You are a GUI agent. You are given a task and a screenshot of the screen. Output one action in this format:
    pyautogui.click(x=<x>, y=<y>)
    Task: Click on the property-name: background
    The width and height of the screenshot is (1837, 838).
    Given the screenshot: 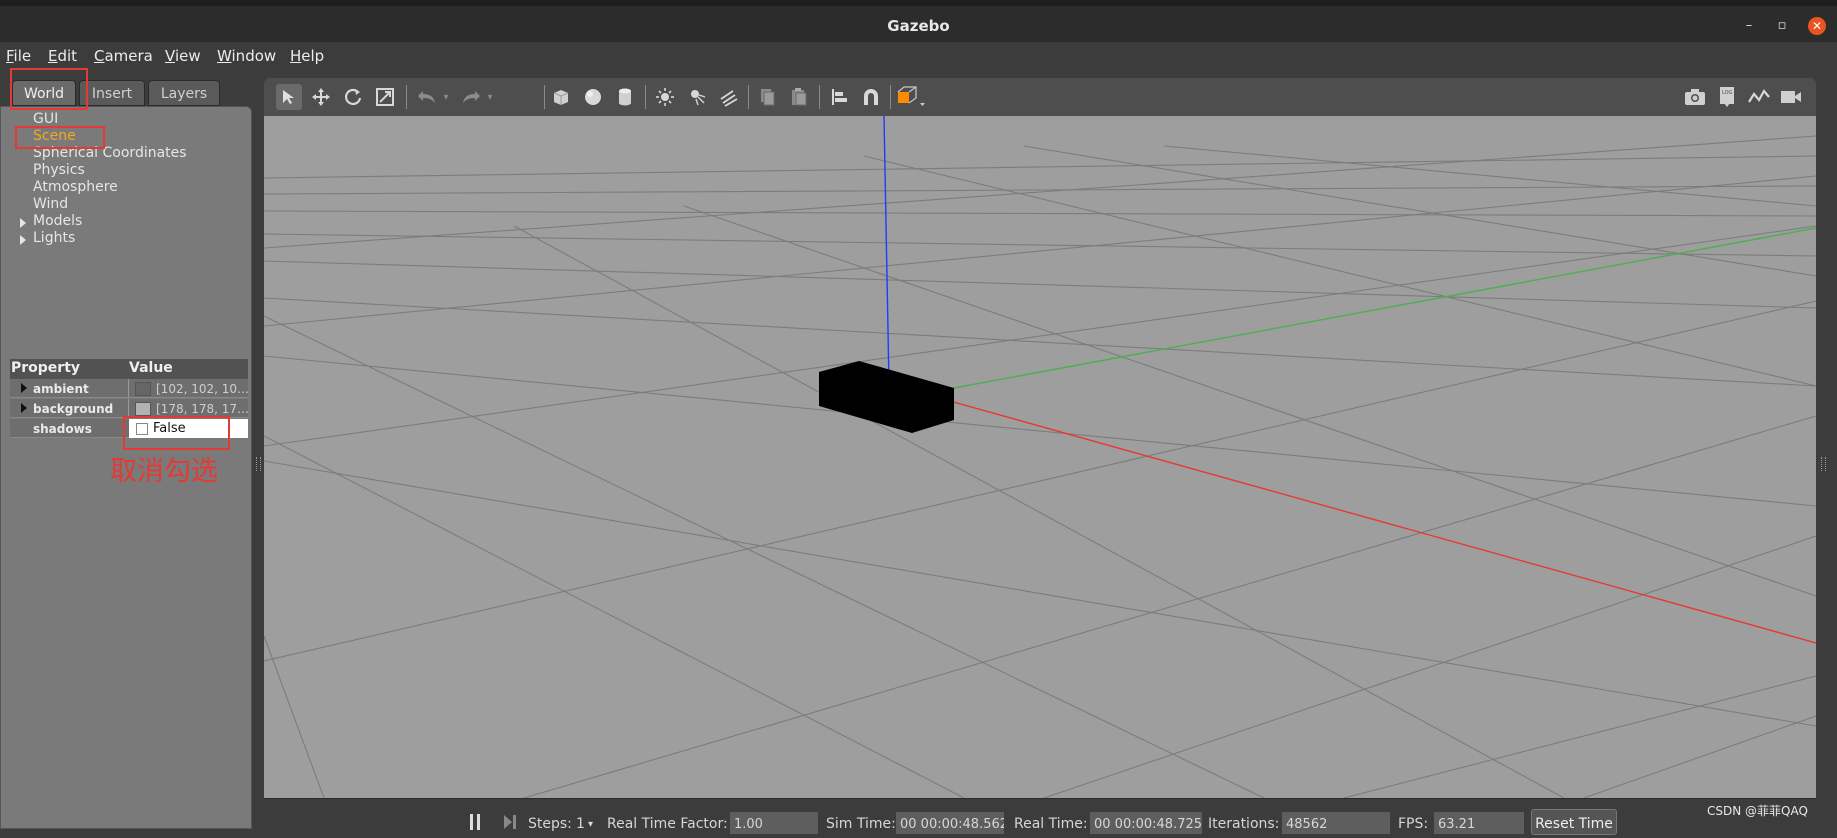 What is the action you would take?
    pyautogui.click(x=73, y=409)
    